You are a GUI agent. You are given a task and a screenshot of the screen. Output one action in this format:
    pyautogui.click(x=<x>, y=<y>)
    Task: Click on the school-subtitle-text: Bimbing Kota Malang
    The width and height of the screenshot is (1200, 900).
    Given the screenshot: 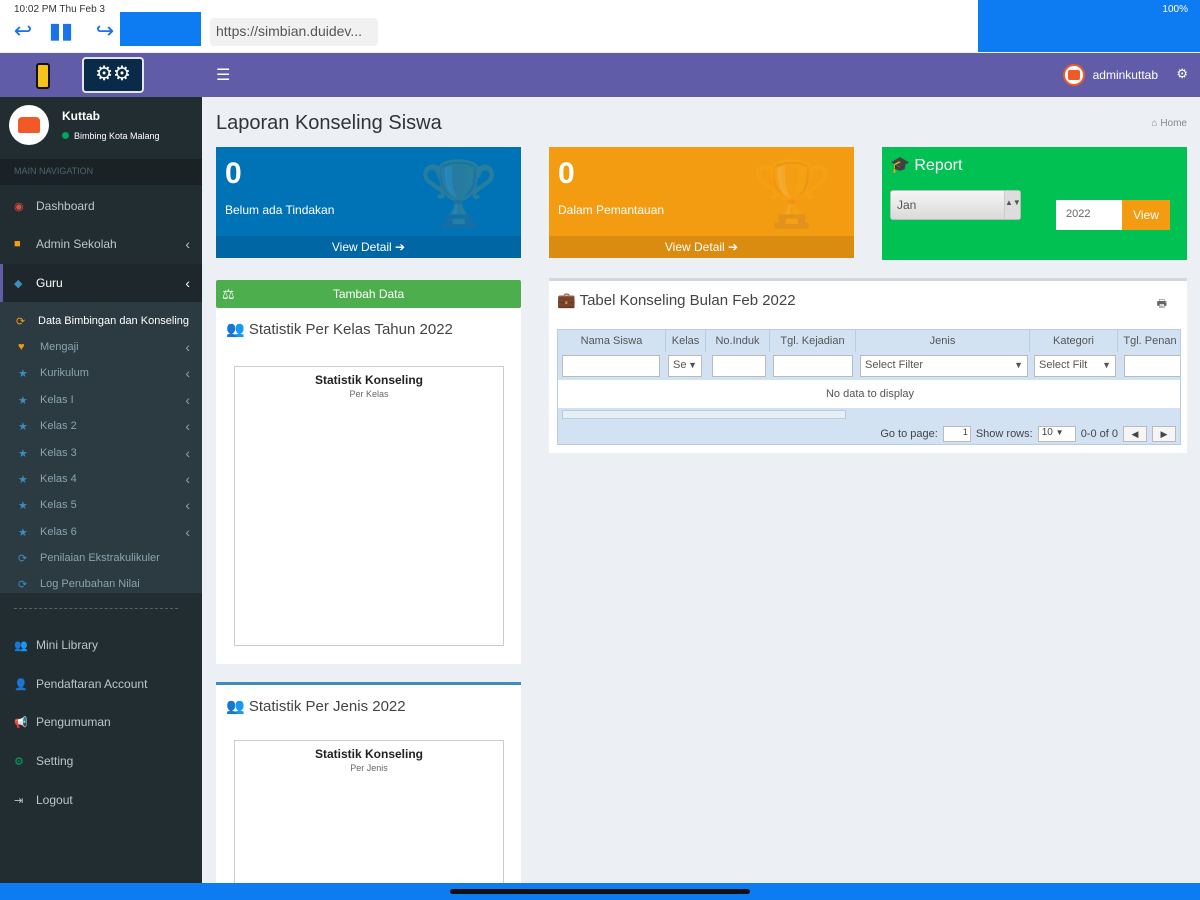 What is the action you would take?
    pyautogui.click(x=117, y=136)
    